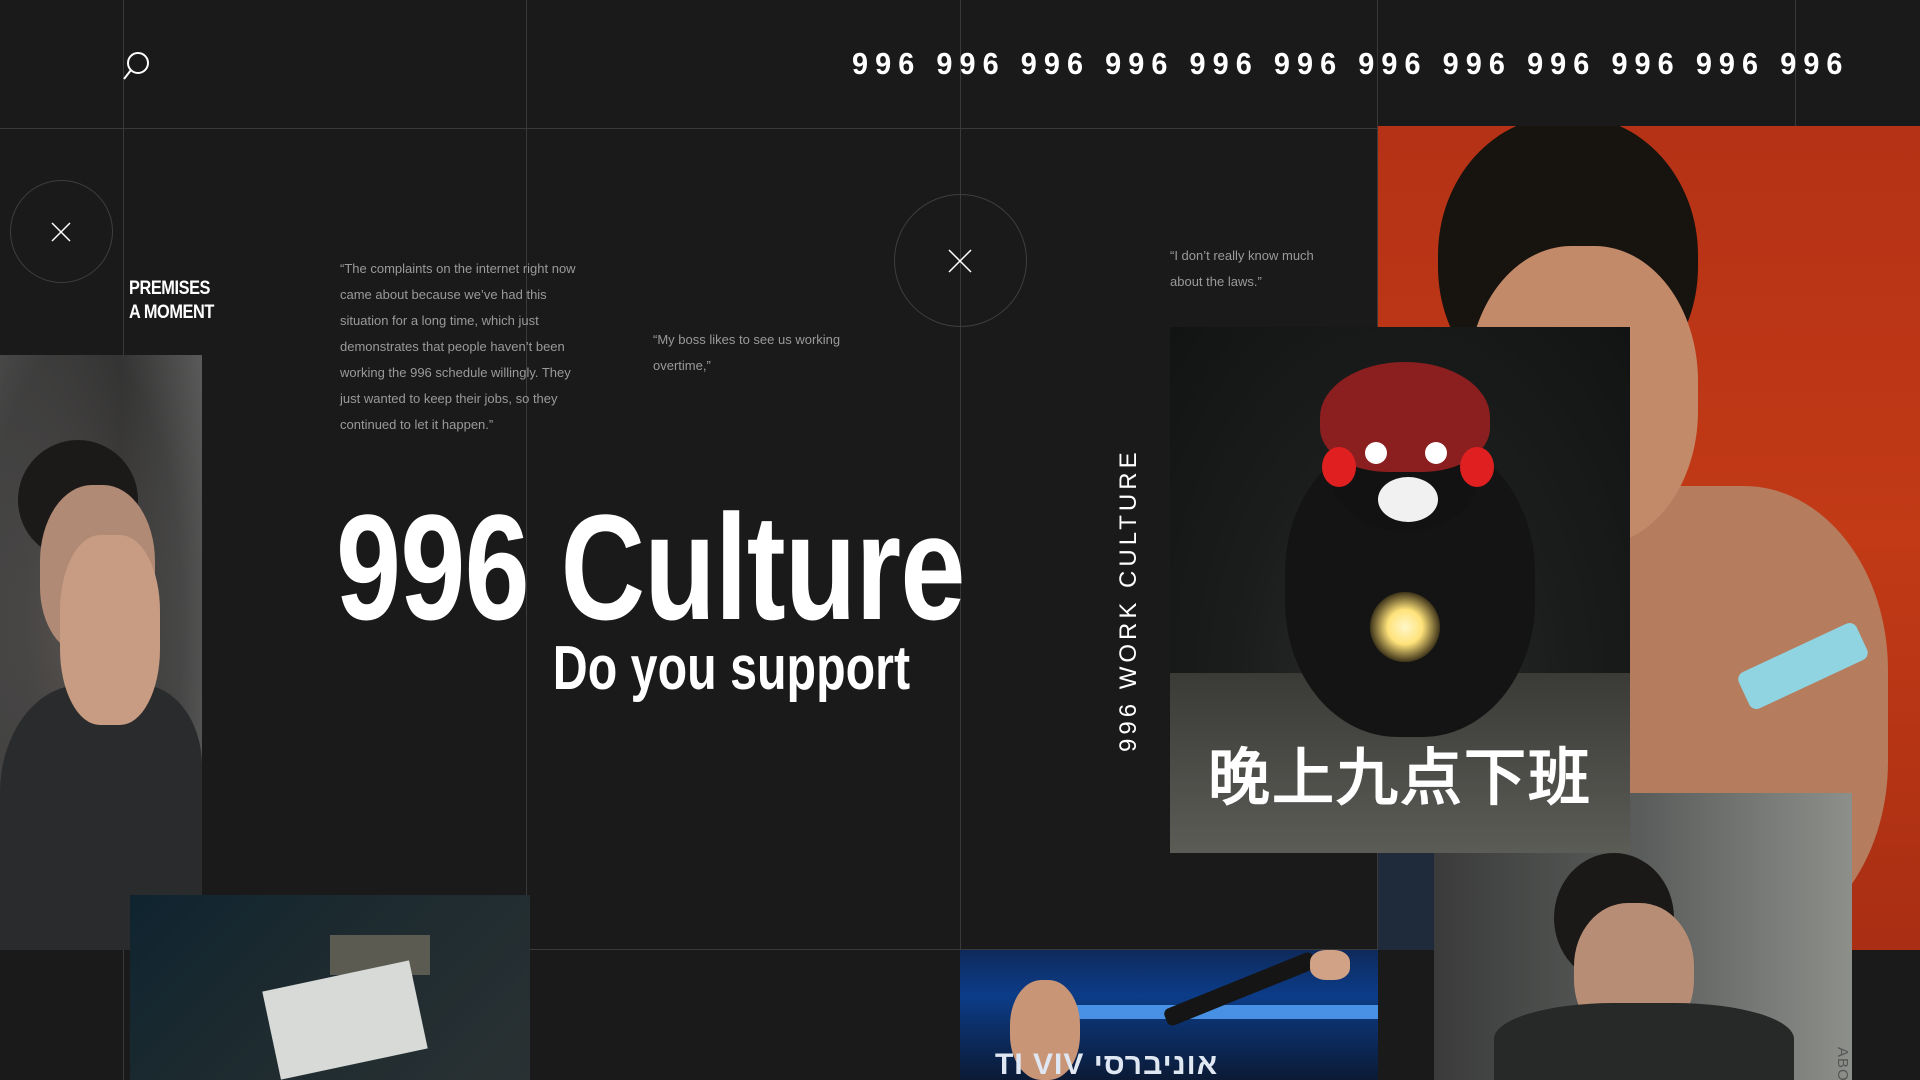  I want to click on section-label-line: PREMISES, so click(170, 288).